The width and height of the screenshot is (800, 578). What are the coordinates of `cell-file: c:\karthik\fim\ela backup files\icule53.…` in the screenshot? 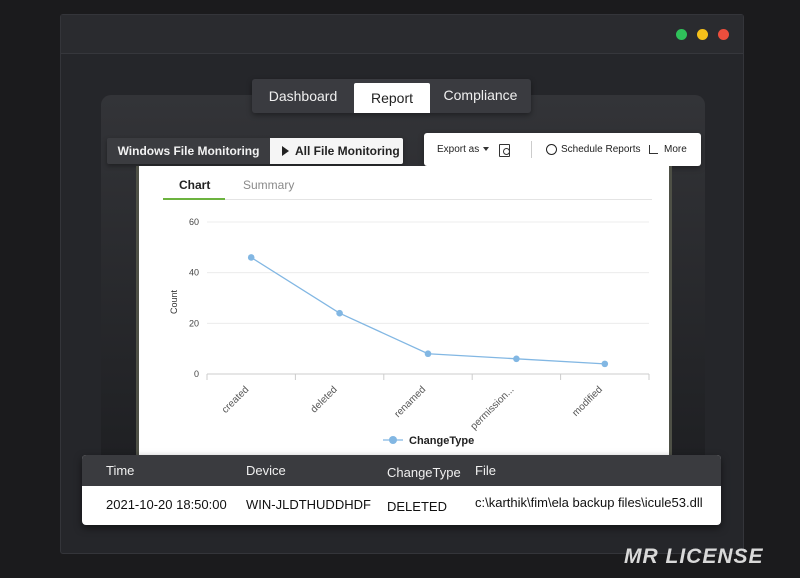 It's located at (589, 502).